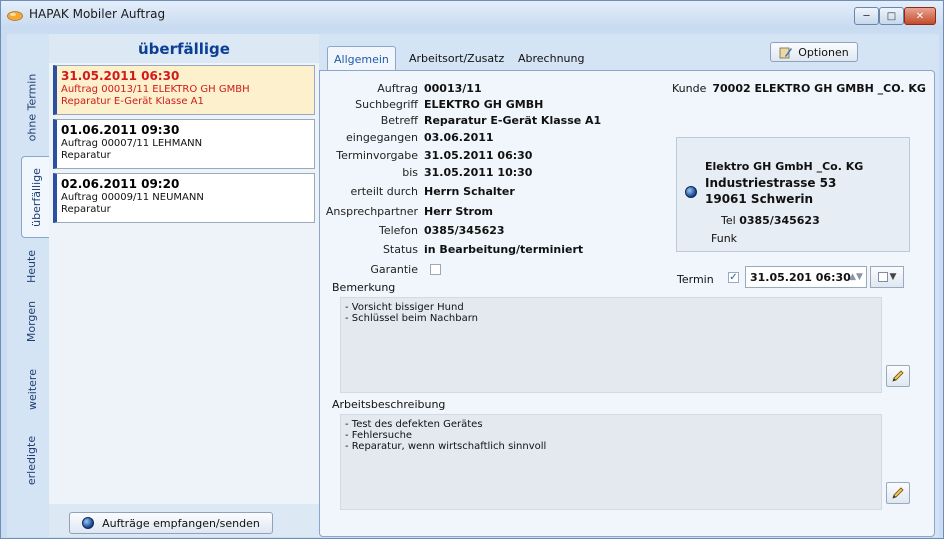 This screenshot has height=539, width=944. Describe the element at coordinates (464, 230) in the screenshot. I see `field-value: 0385/345623` at that location.